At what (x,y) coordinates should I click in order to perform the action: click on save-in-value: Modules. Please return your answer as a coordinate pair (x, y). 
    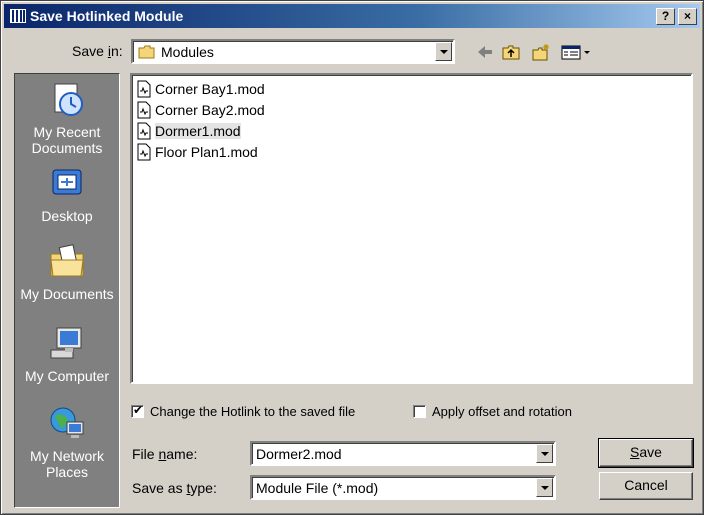
    Looking at the image, I should click on (187, 52).